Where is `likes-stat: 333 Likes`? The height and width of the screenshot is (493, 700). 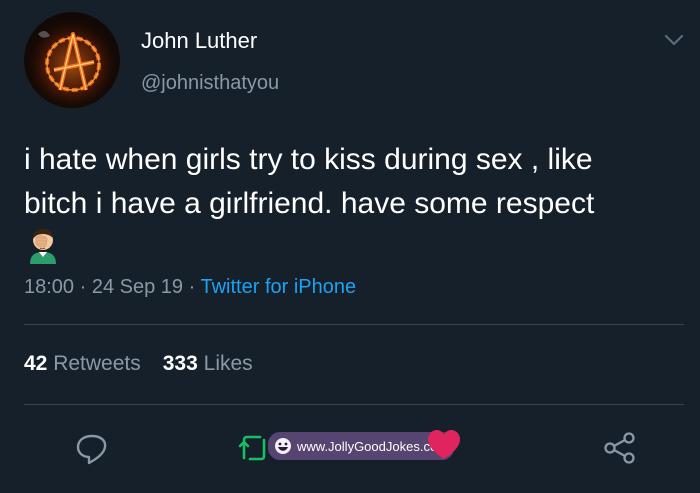 likes-stat: 333 Likes is located at coordinates (208, 363).